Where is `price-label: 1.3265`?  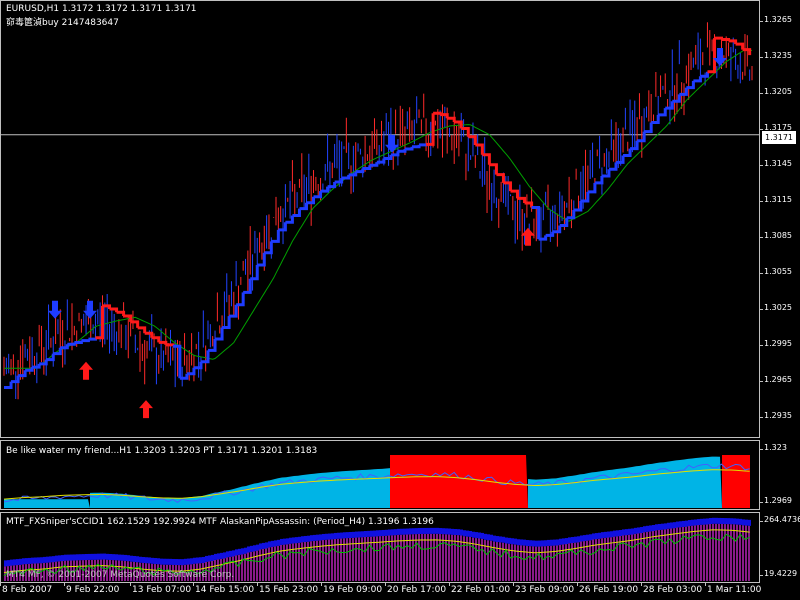
price-label: 1.3265 is located at coordinates (776, 19).